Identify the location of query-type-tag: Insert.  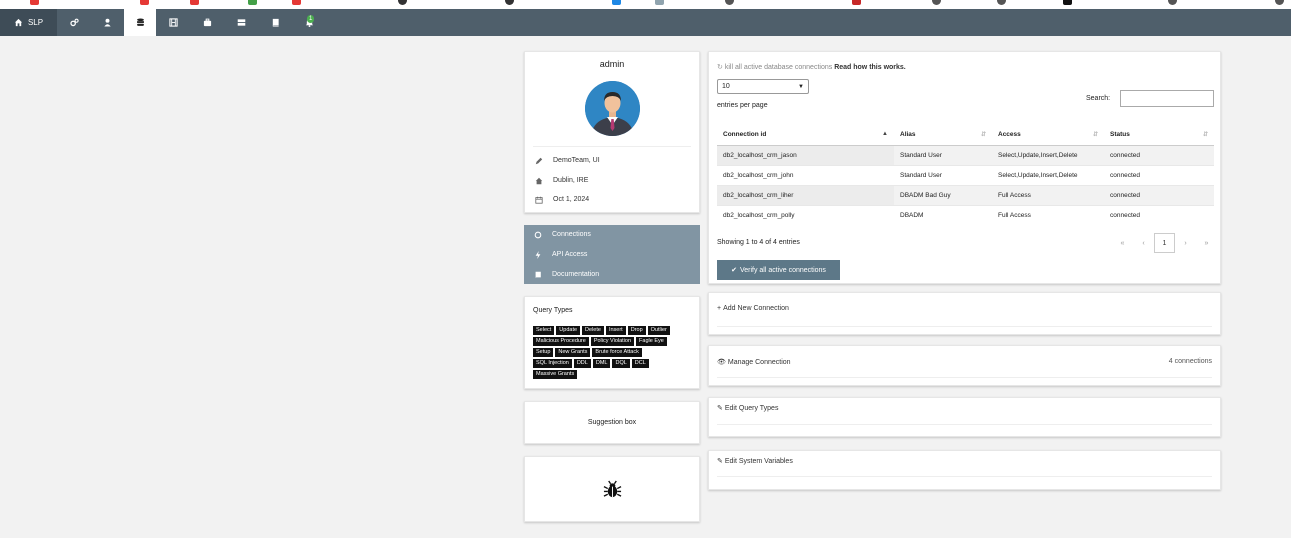
(615, 330).